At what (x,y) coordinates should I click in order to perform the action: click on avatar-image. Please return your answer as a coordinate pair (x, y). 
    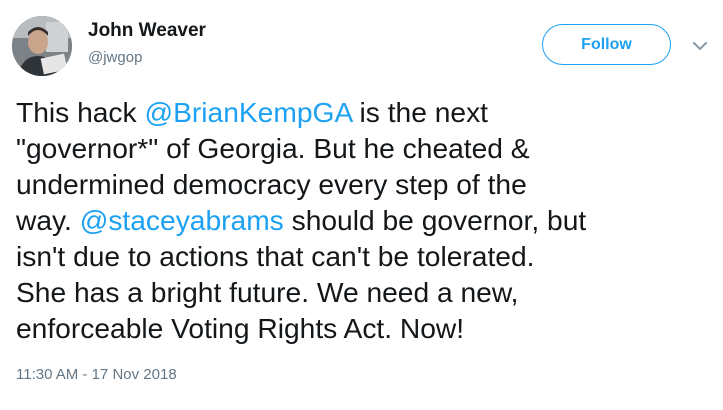
    Looking at the image, I should click on (42, 46).